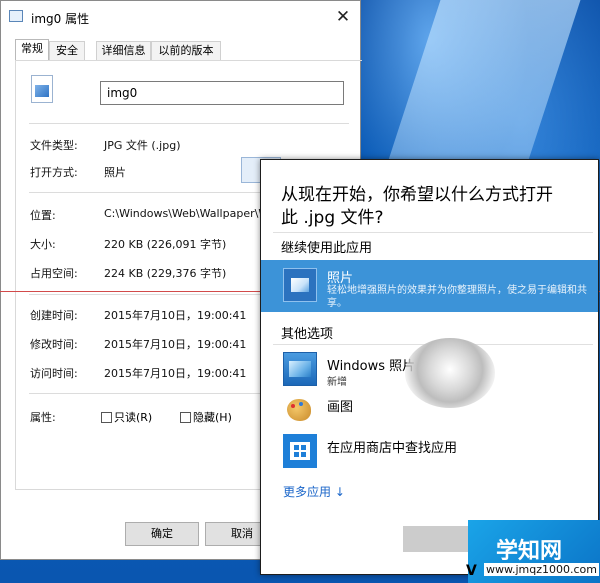  I want to click on other-options-heading: 其他选项, so click(307, 334).